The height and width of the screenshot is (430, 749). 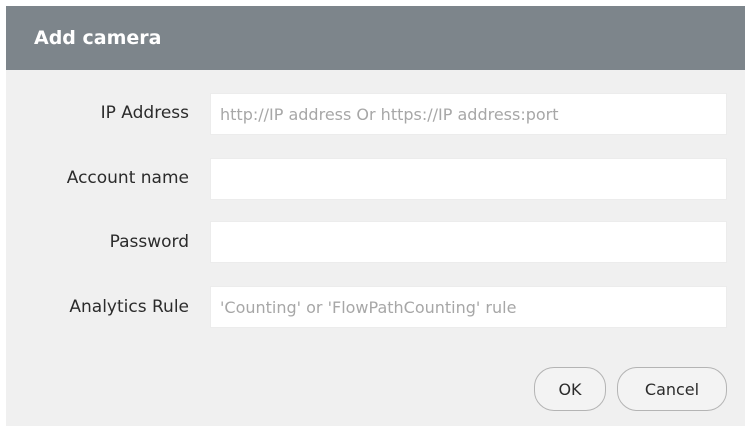 I want to click on dialog-titlebar: Add camera, so click(x=375, y=38).